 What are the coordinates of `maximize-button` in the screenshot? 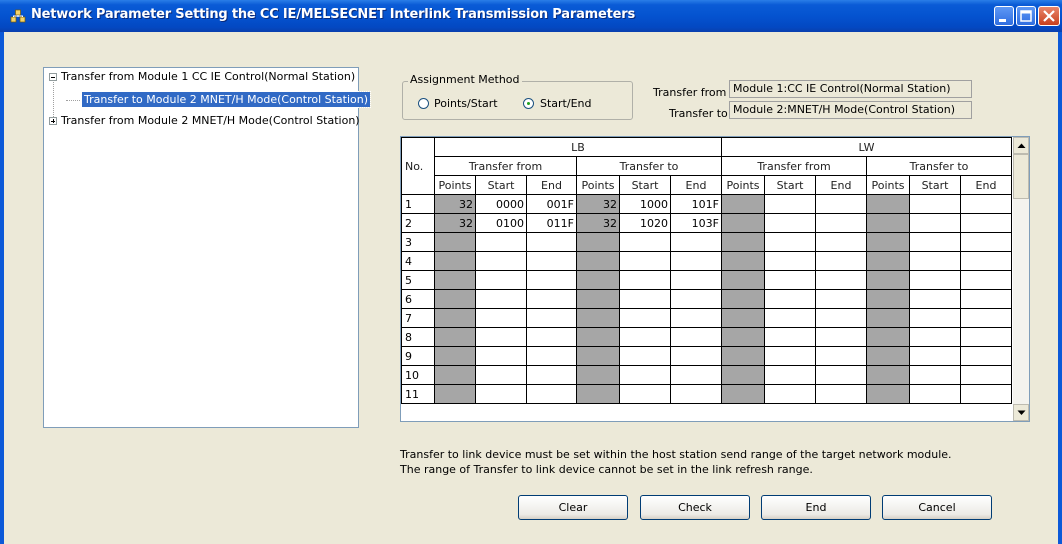 It's located at (1026, 16).